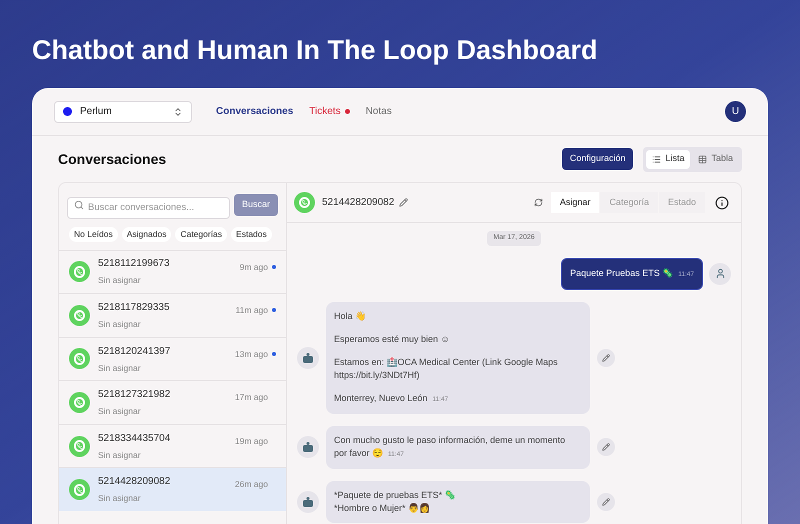  Describe the element at coordinates (379, 111) in the screenshot. I see `nav-tab: Notas` at that location.